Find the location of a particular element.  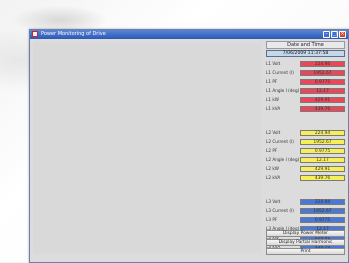

measurement-row: L3 Volt 224.94 is located at coordinates (306, 202).